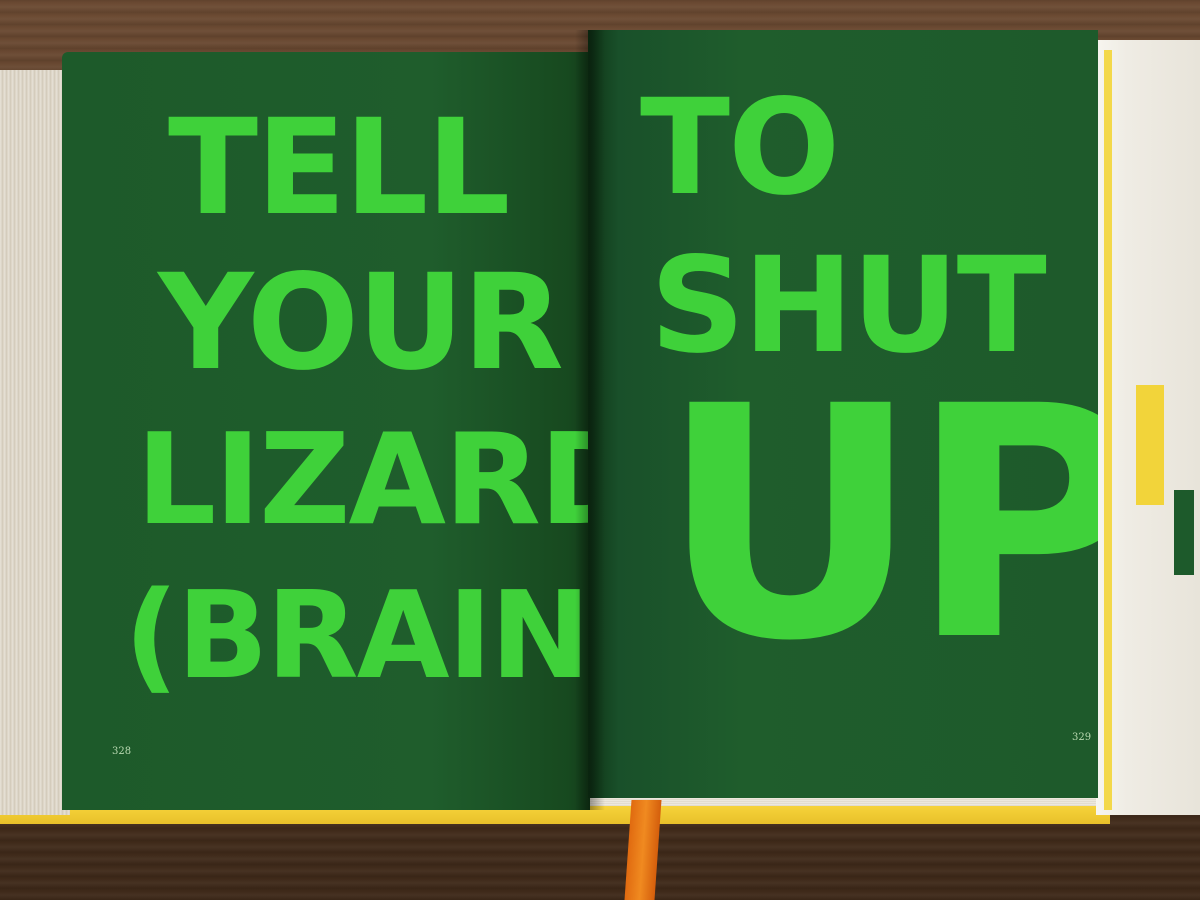 This screenshot has height=900, width=1200. Describe the element at coordinates (1184, 532) in the screenshot. I see `green-tab` at that location.